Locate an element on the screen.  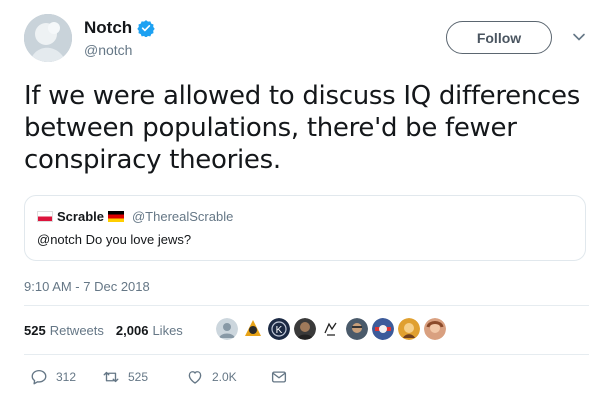
tweet-actions: 312 525 2.0K is located at coordinates (159, 377).